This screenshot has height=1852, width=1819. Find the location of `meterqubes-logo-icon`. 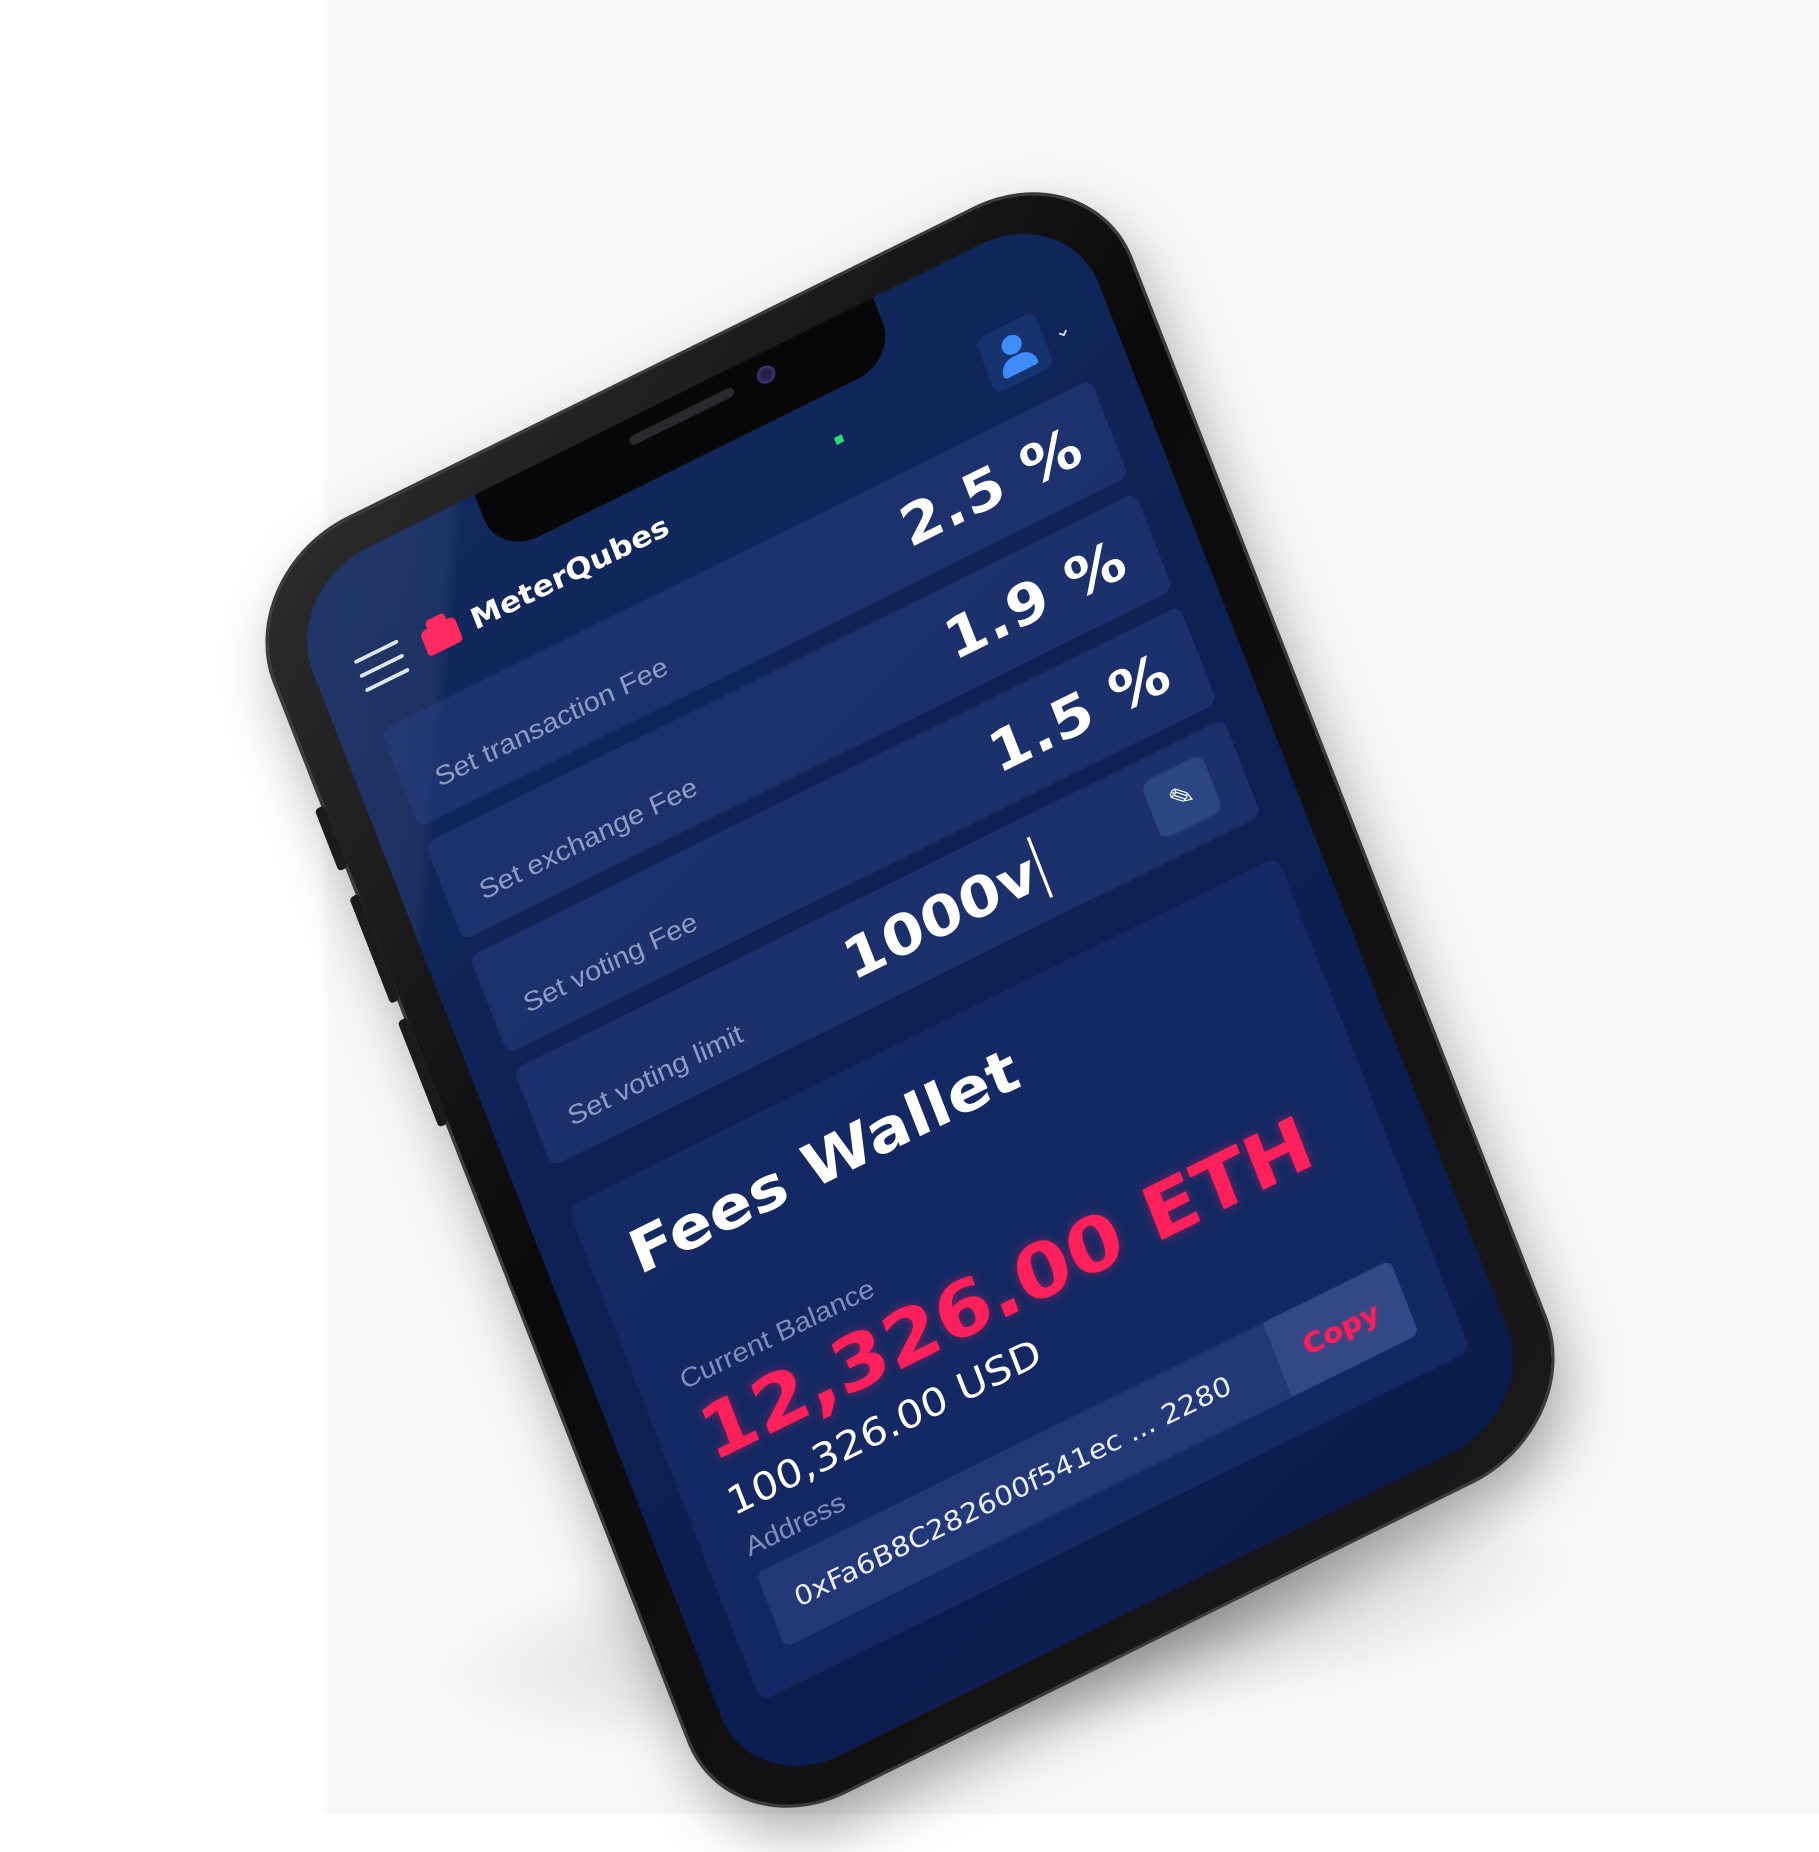

meterqubes-logo-icon is located at coordinates (441, 636).